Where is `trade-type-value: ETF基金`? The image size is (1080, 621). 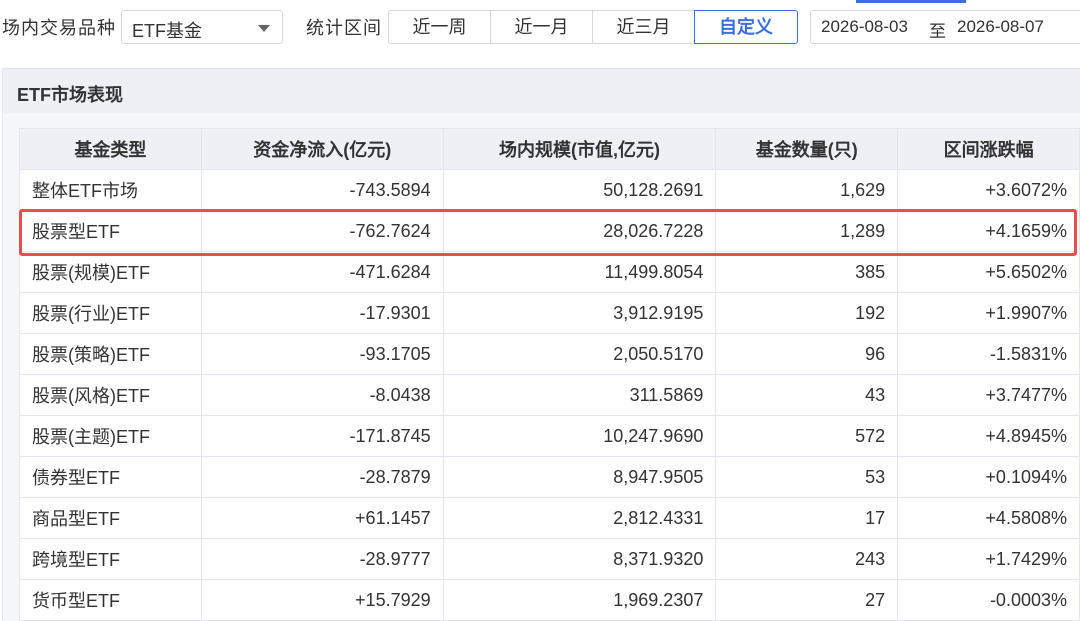 trade-type-value: ETF基金 is located at coordinates (167, 31).